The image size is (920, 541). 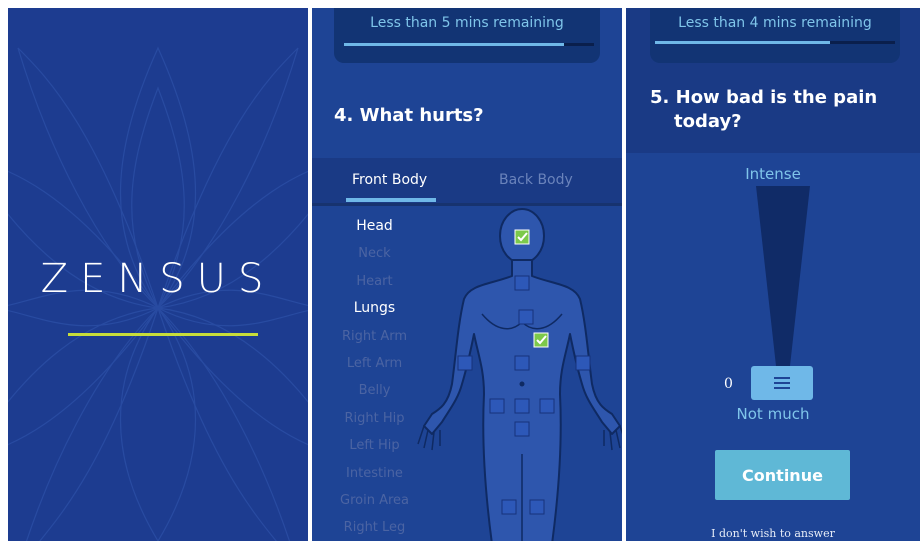 I want to click on app-logo: ZENSUS, so click(x=158, y=279).